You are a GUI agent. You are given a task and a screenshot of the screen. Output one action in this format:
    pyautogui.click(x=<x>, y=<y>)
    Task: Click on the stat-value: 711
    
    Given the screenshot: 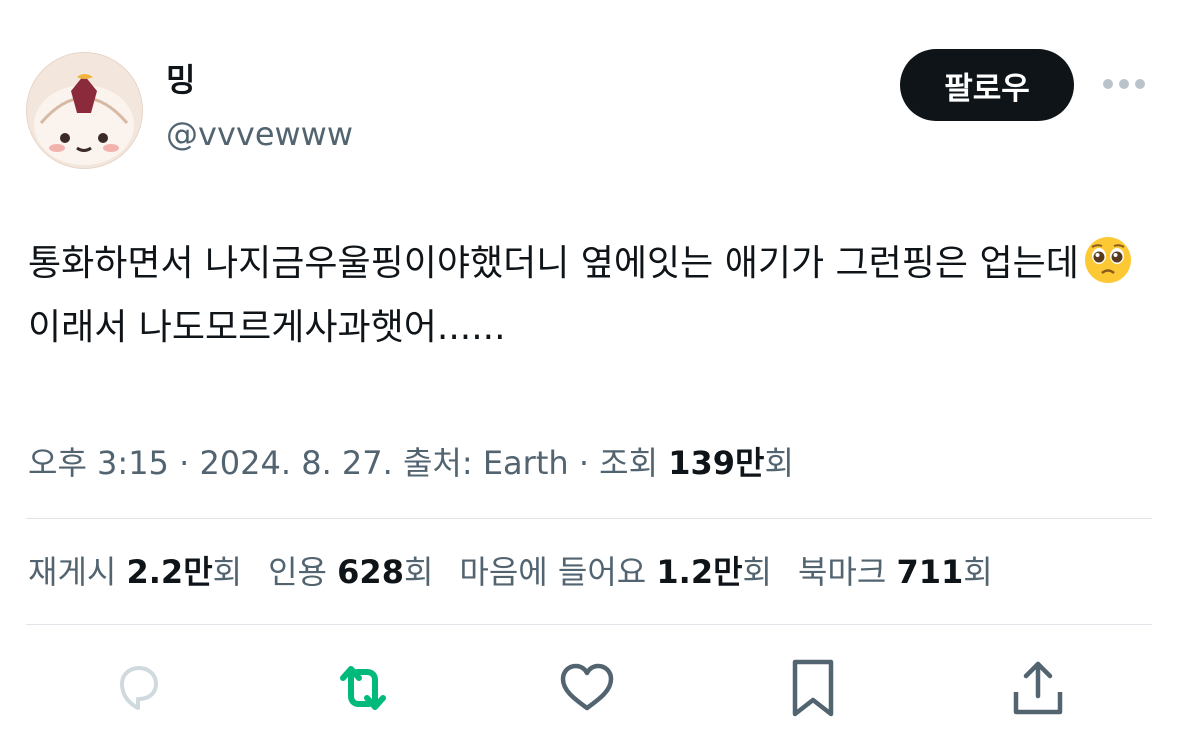 What is the action you would take?
    pyautogui.click(x=930, y=572)
    